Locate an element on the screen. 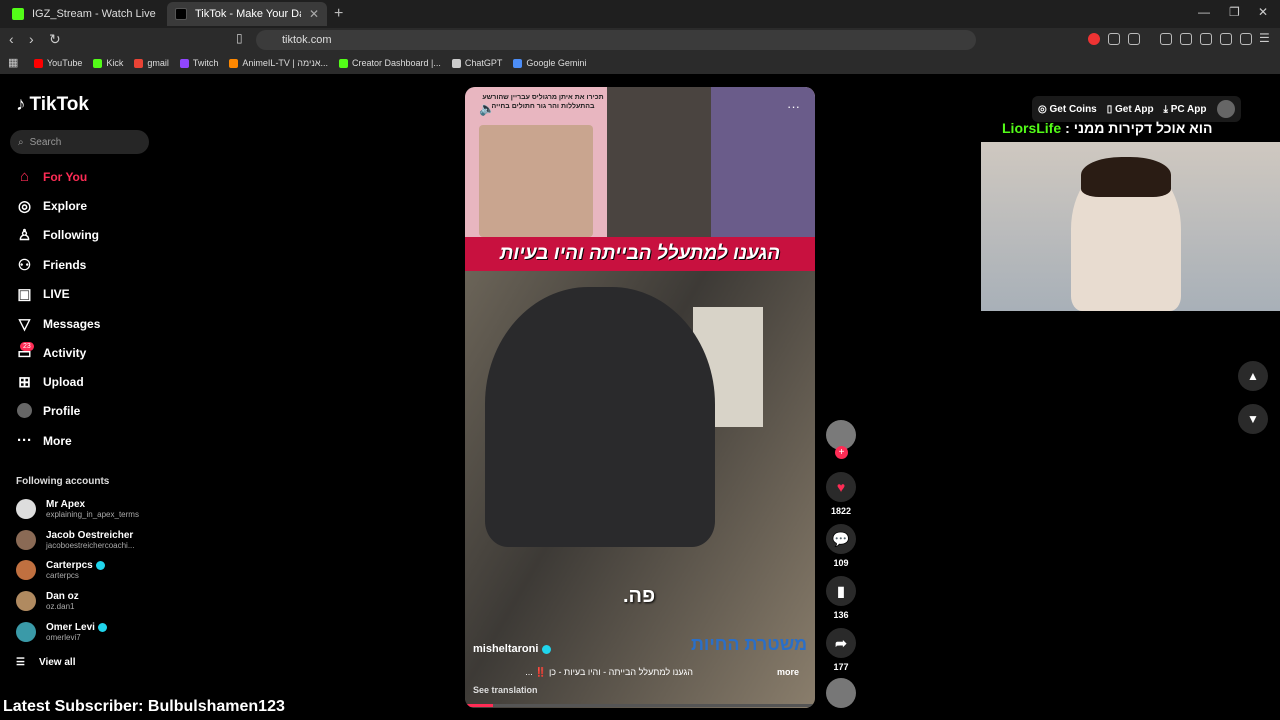 This screenshot has height=720, width=1280. forward-icon: › is located at coordinates (31, 39).